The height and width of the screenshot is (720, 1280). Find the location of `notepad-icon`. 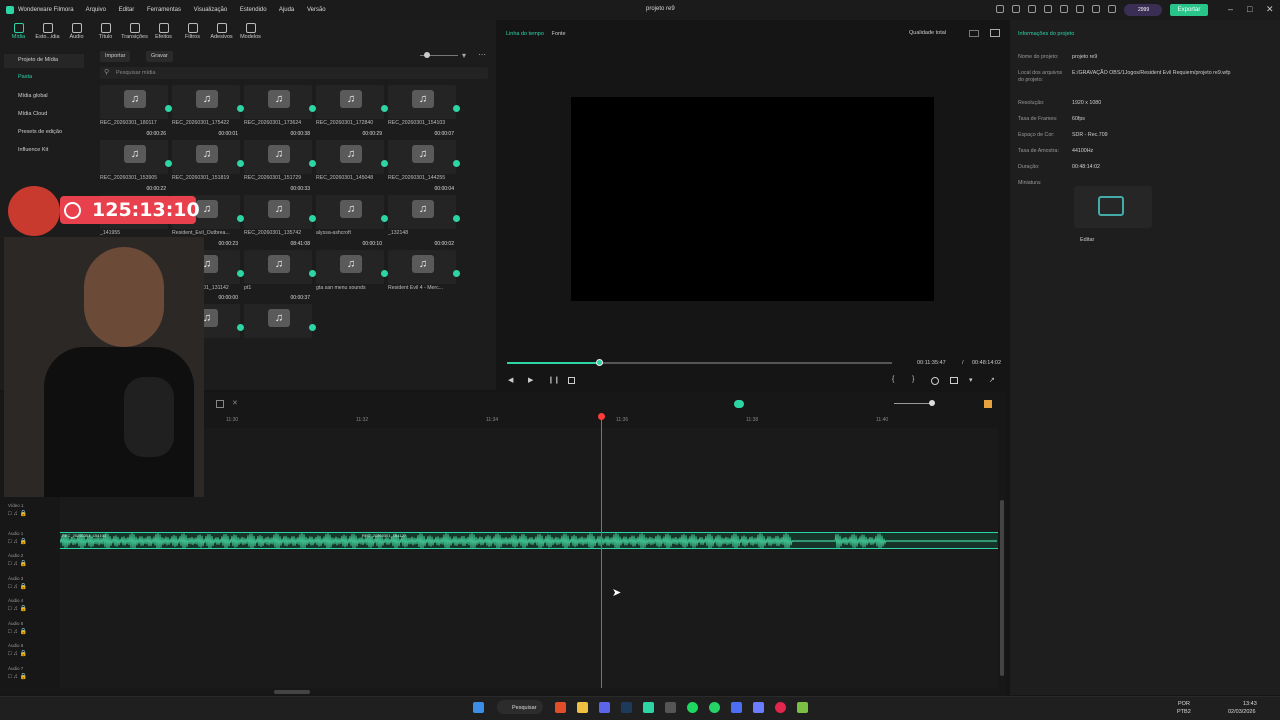

notepad-icon is located at coordinates (802, 707).